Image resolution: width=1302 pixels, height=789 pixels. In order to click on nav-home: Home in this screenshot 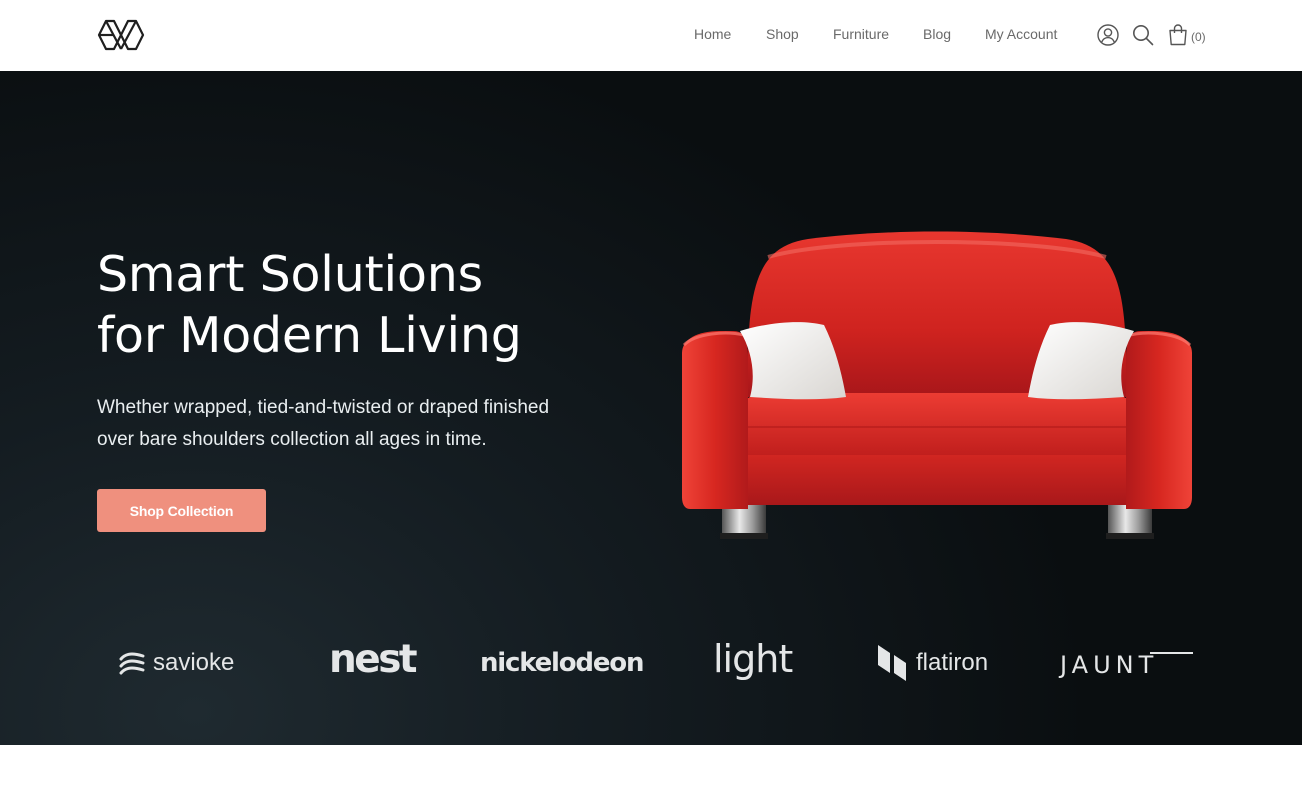, I will do `click(712, 34)`.